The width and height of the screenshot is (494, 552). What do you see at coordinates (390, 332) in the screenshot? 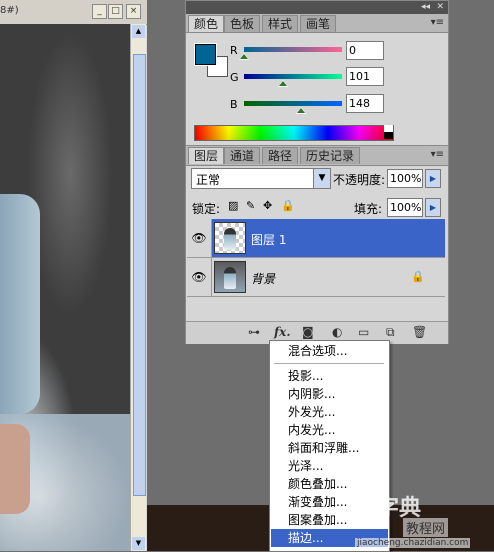
I see `new-layer-icon: ⧉` at bounding box center [390, 332].